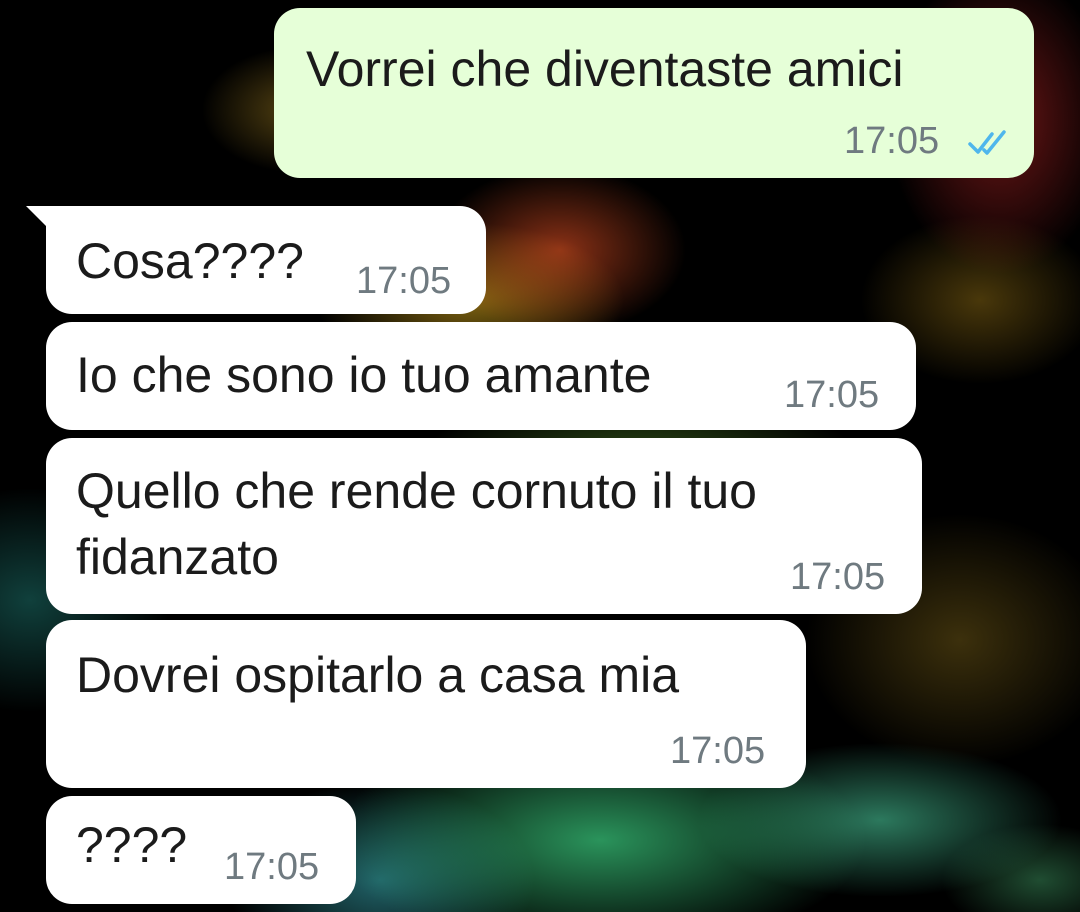  What do you see at coordinates (605, 69) in the screenshot?
I see `message-text: Vorrei che diventaste amici` at bounding box center [605, 69].